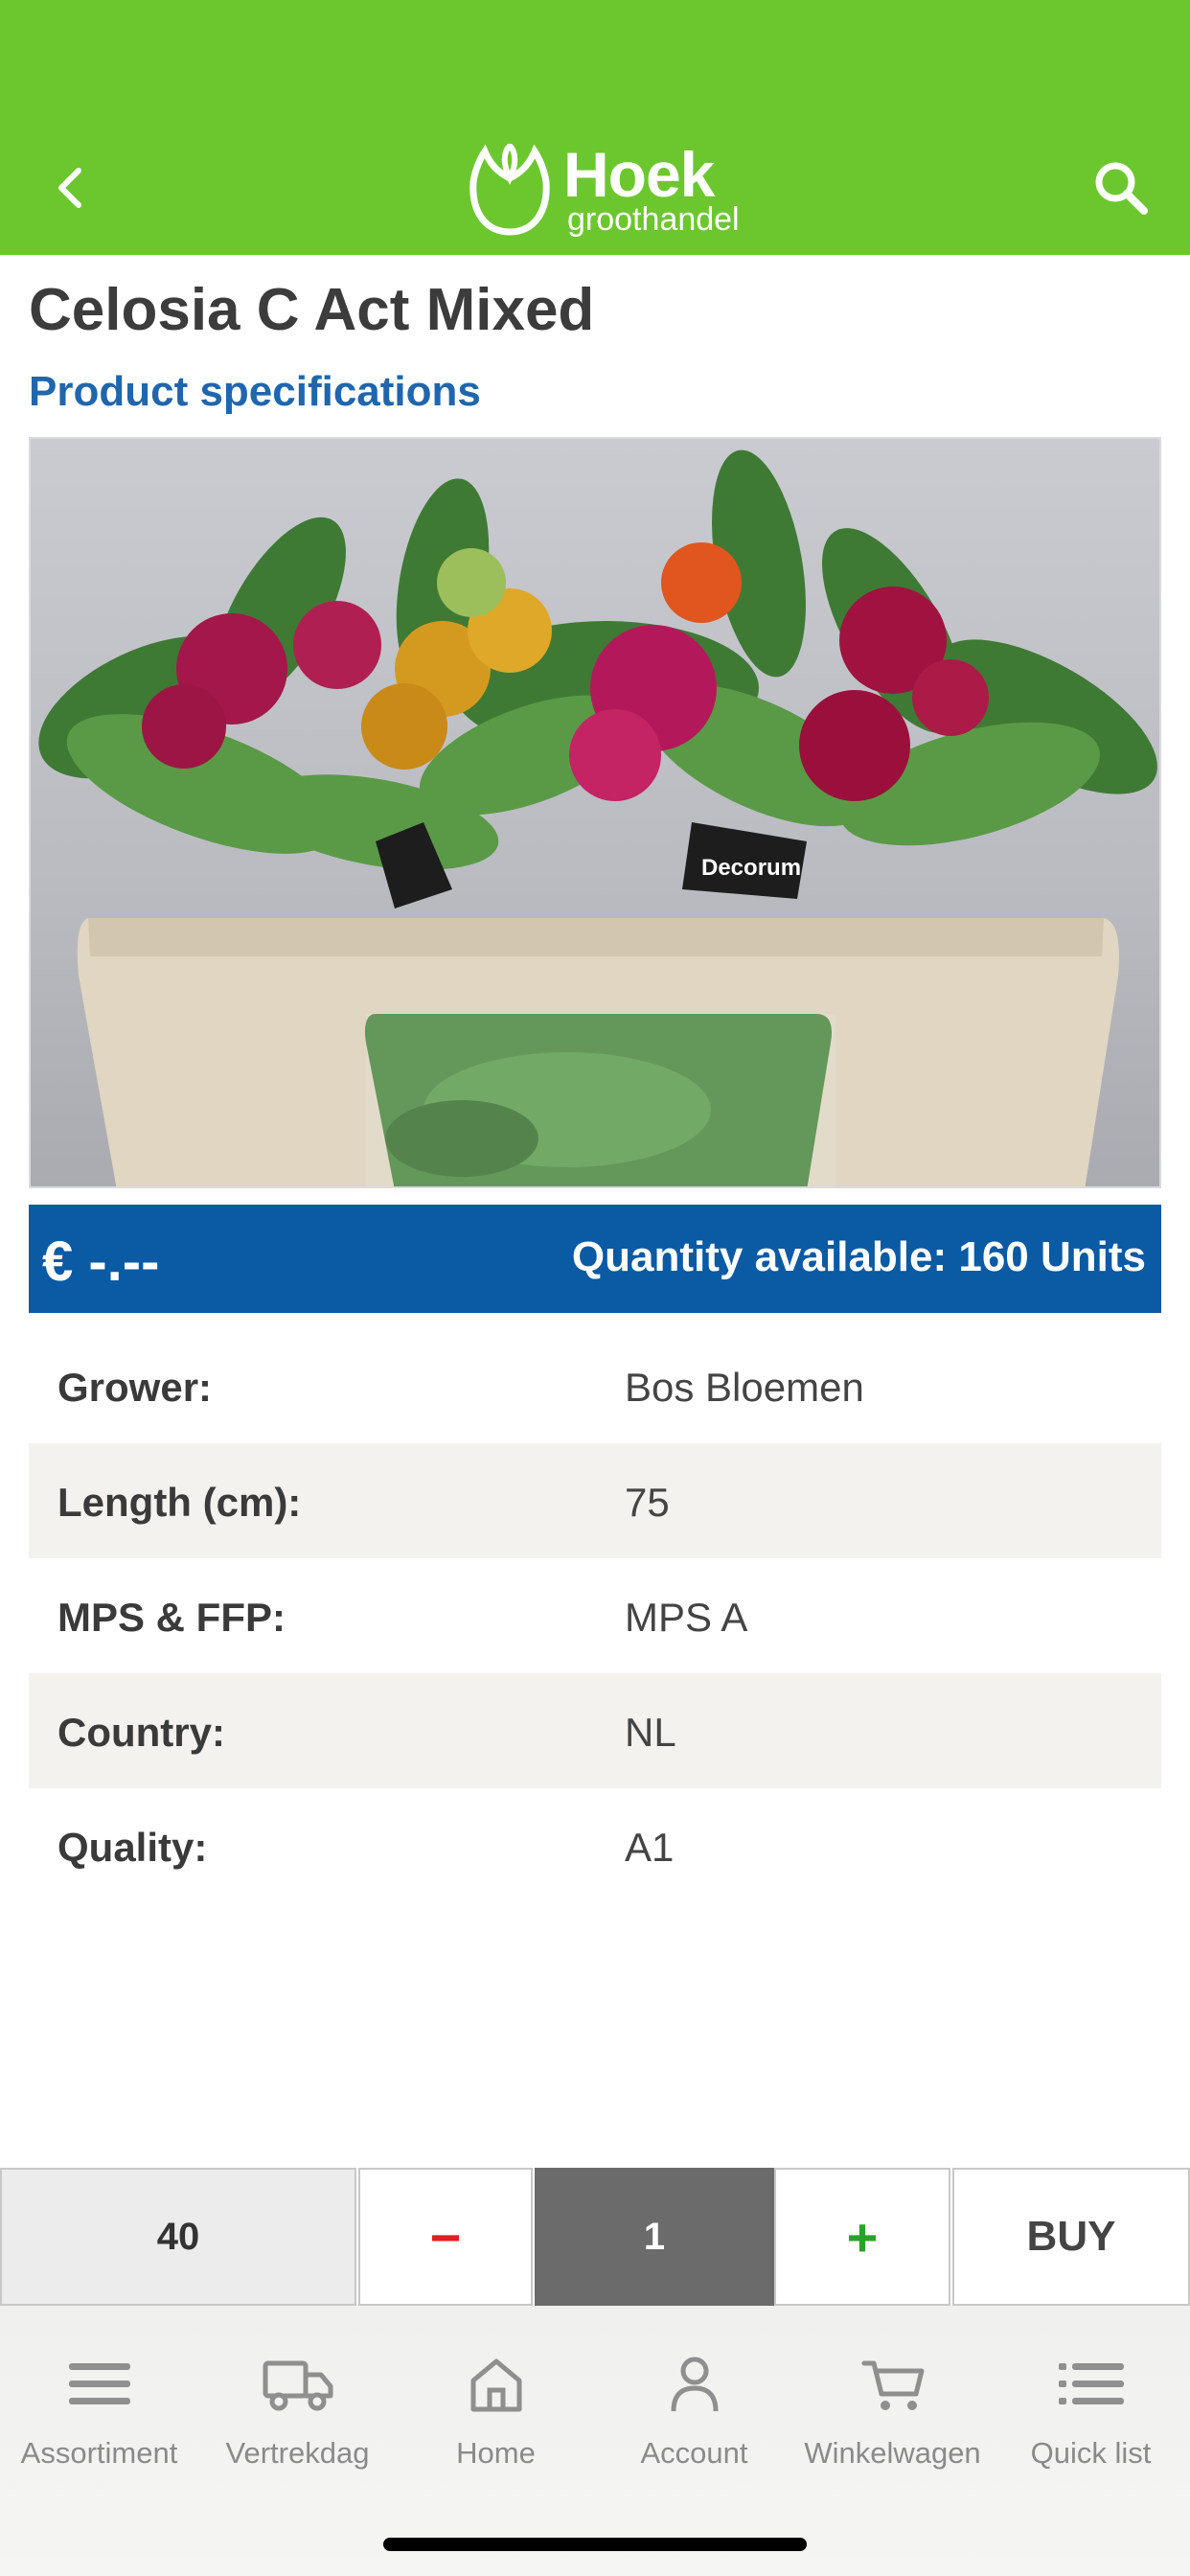 The width and height of the screenshot is (1190, 2576). What do you see at coordinates (179, 1502) in the screenshot?
I see `spec-key: Length (cm):` at bounding box center [179, 1502].